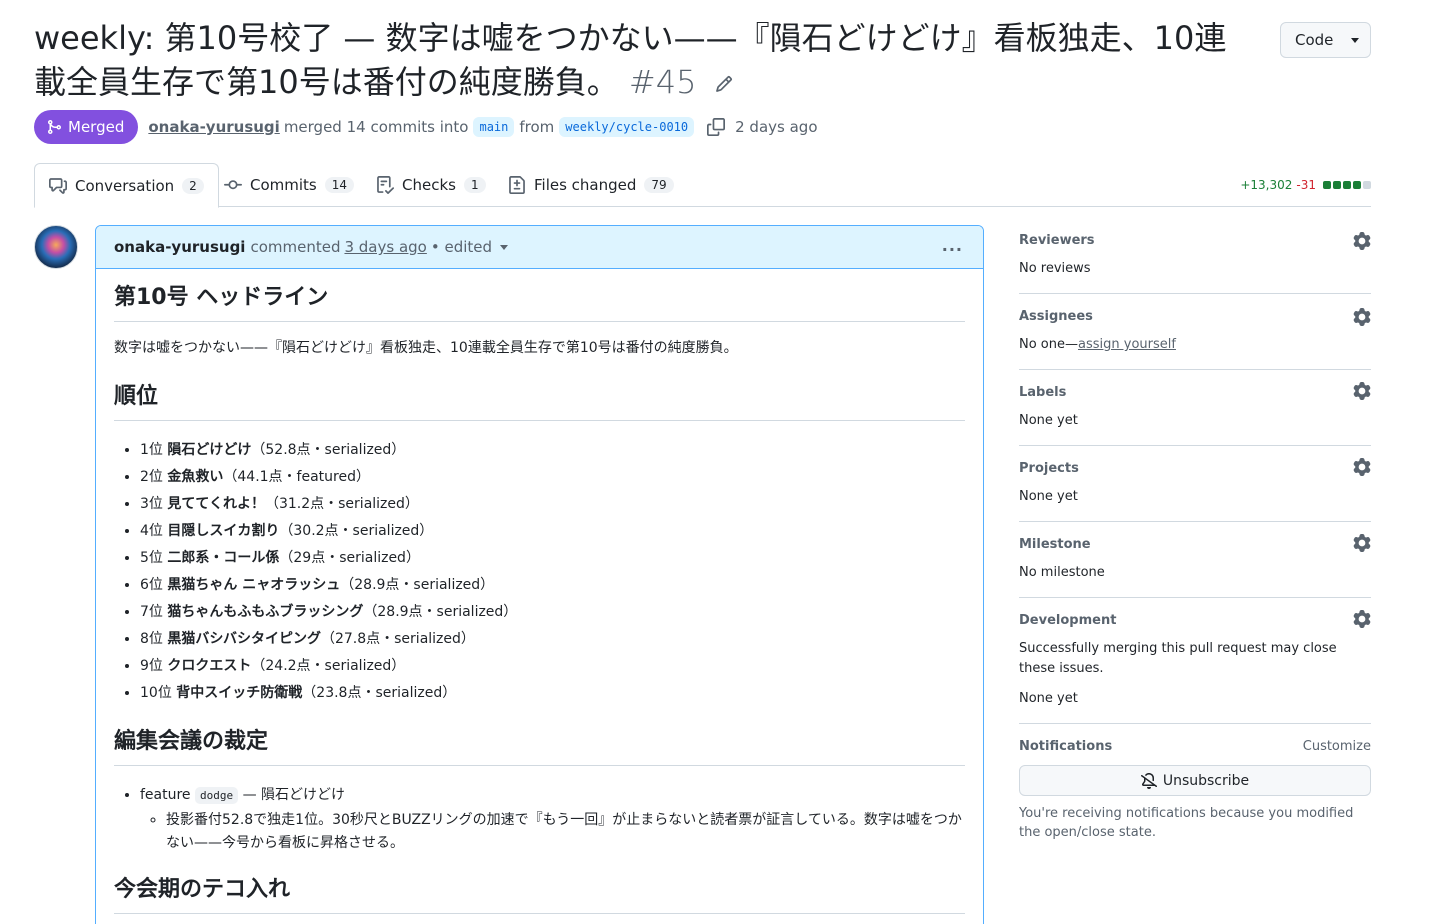 This screenshot has width=1433, height=924. What do you see at coordinates (1195, 332) in the screenshot?
I see `sidebar-assignees: Assignees No one—assign yourself` at bounding box center [1195, 332].